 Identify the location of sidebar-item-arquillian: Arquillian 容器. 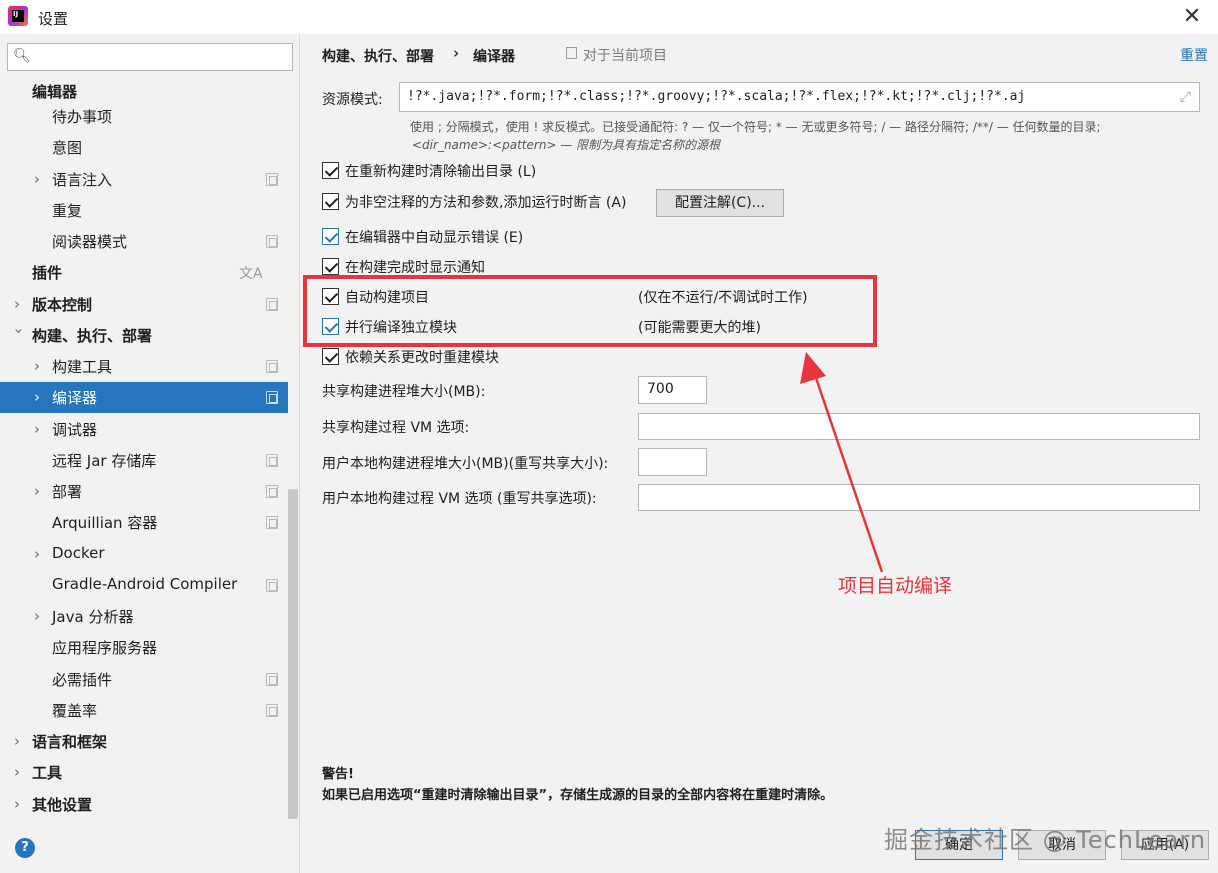
(144, 522).